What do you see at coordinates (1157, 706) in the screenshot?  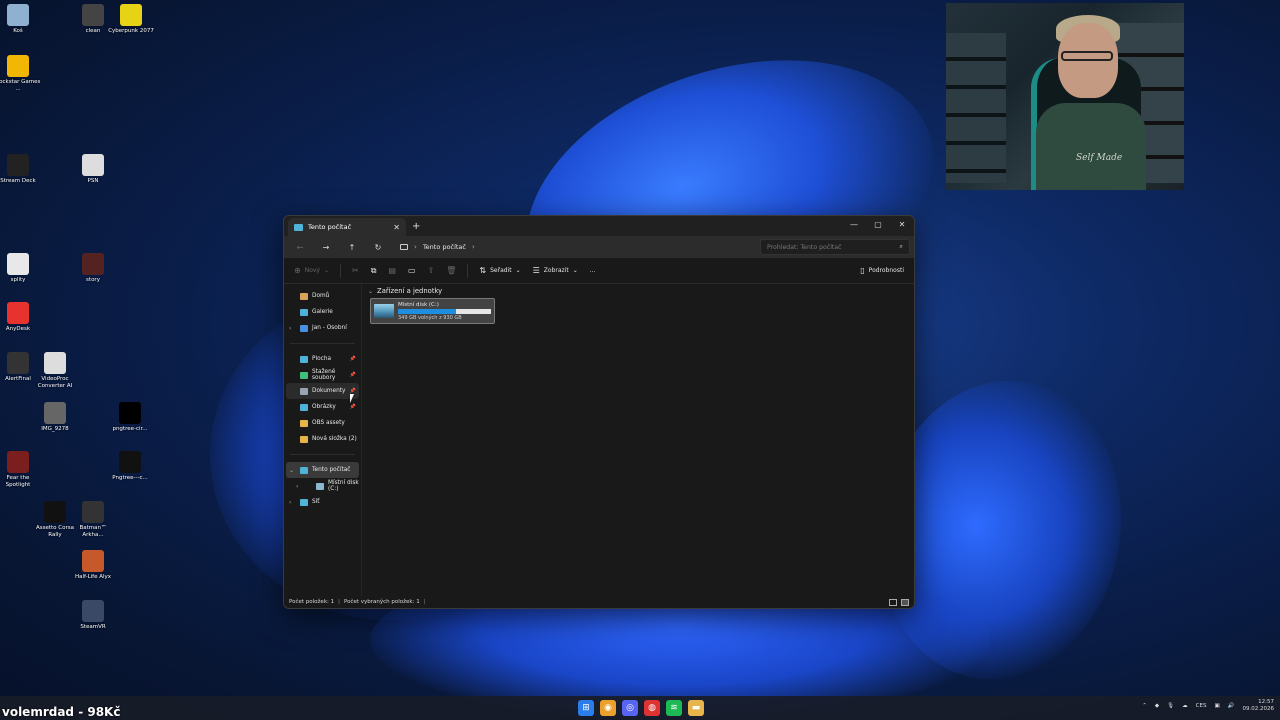 I see `tray-app-icon: ◆` at bounding box center [1157, 706].